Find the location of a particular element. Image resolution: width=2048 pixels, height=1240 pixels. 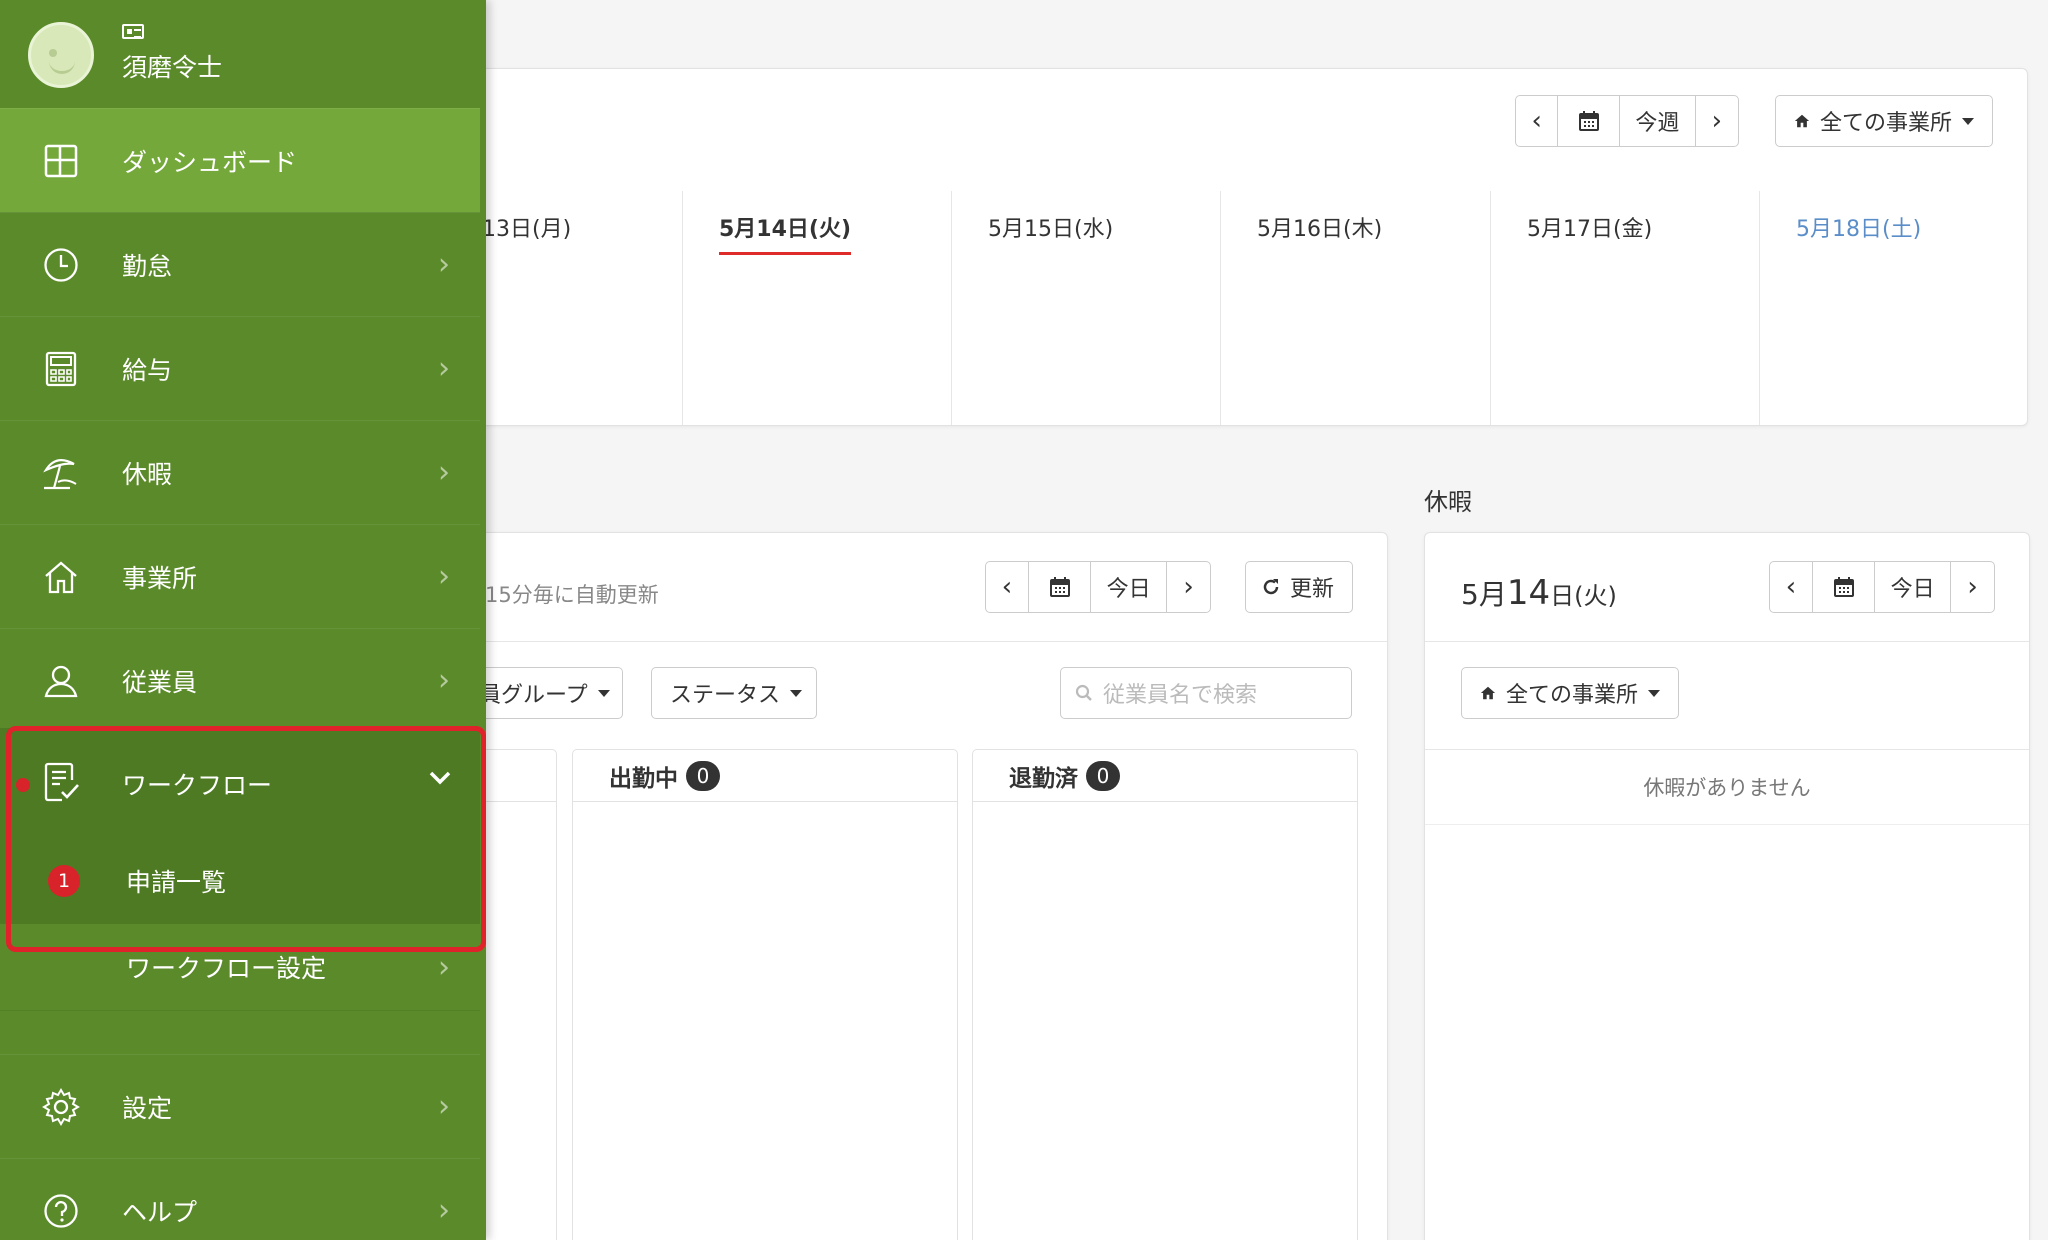

column-title: 出勤中 is located at coordinates (643, 778).